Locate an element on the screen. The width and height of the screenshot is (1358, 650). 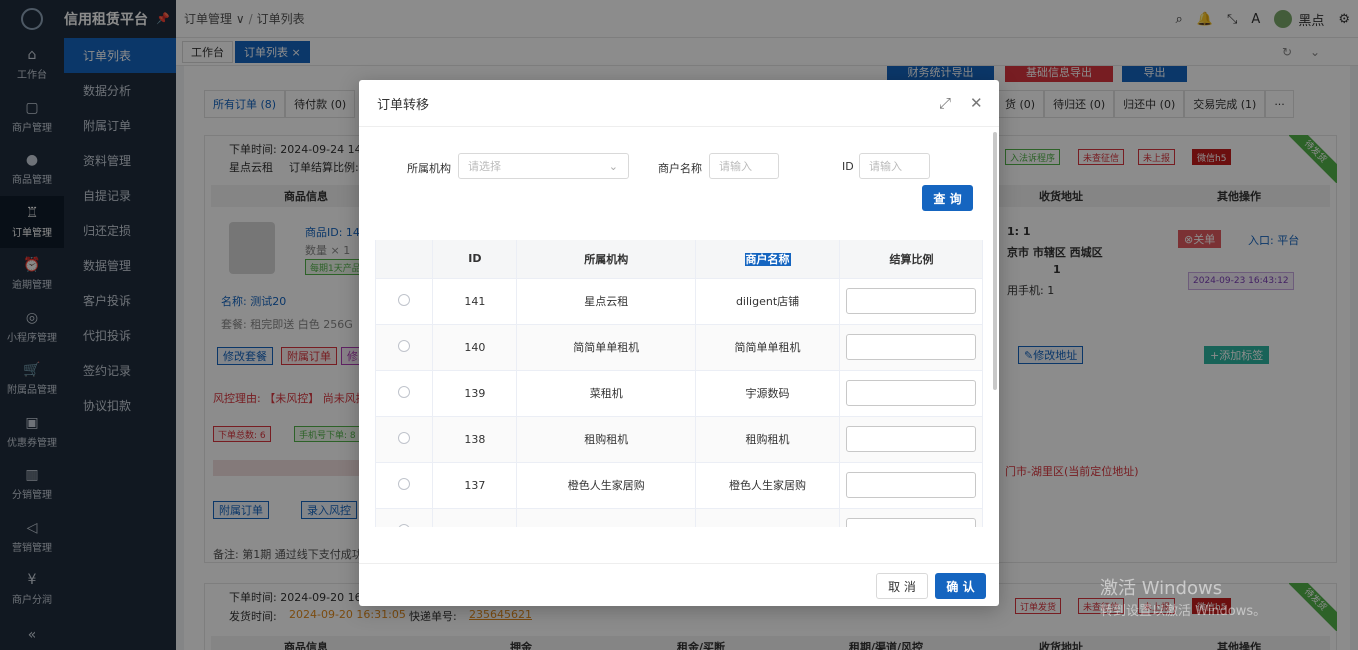
windows-watermark-sub: 转到设置以激活 Windows。 is located at coordinates (1183, 611).